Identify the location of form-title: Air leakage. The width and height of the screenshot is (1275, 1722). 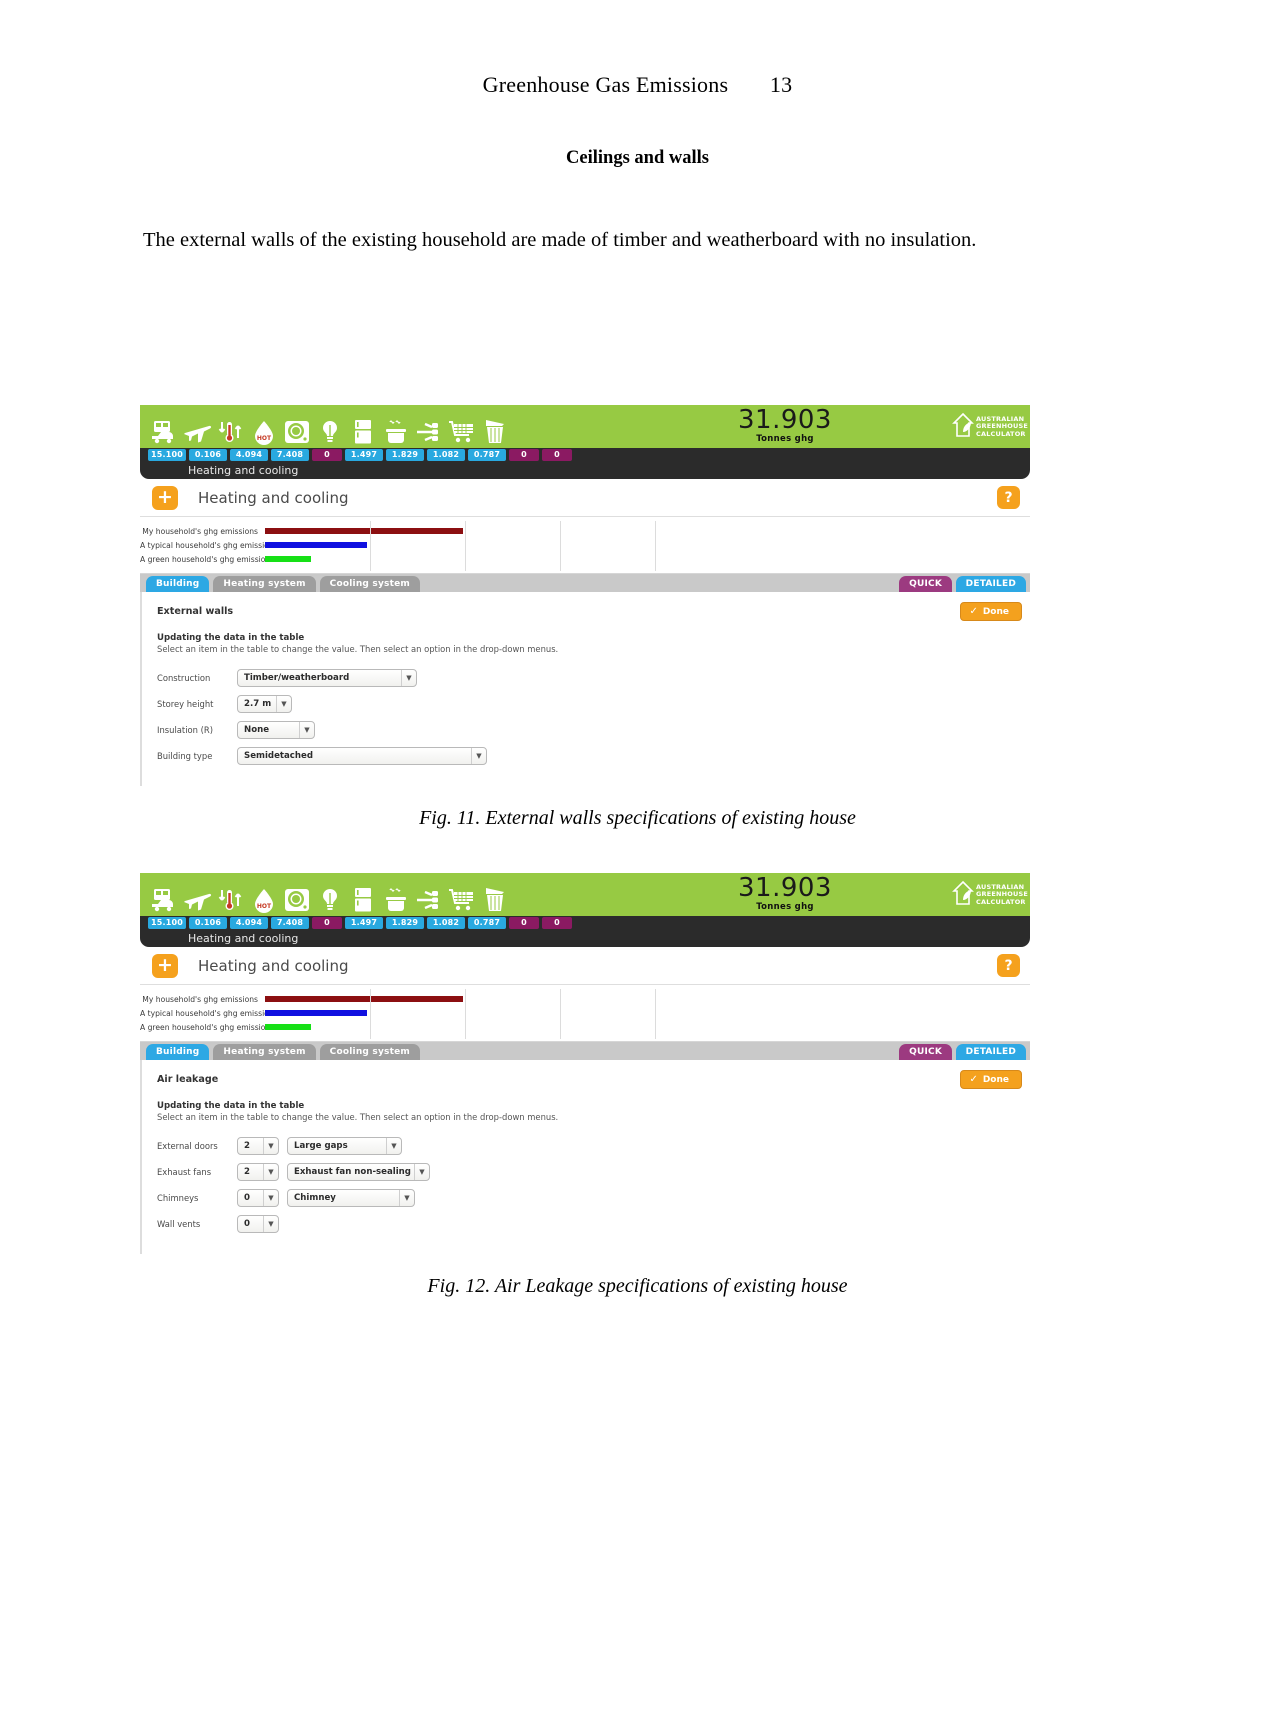
(188, 1079).